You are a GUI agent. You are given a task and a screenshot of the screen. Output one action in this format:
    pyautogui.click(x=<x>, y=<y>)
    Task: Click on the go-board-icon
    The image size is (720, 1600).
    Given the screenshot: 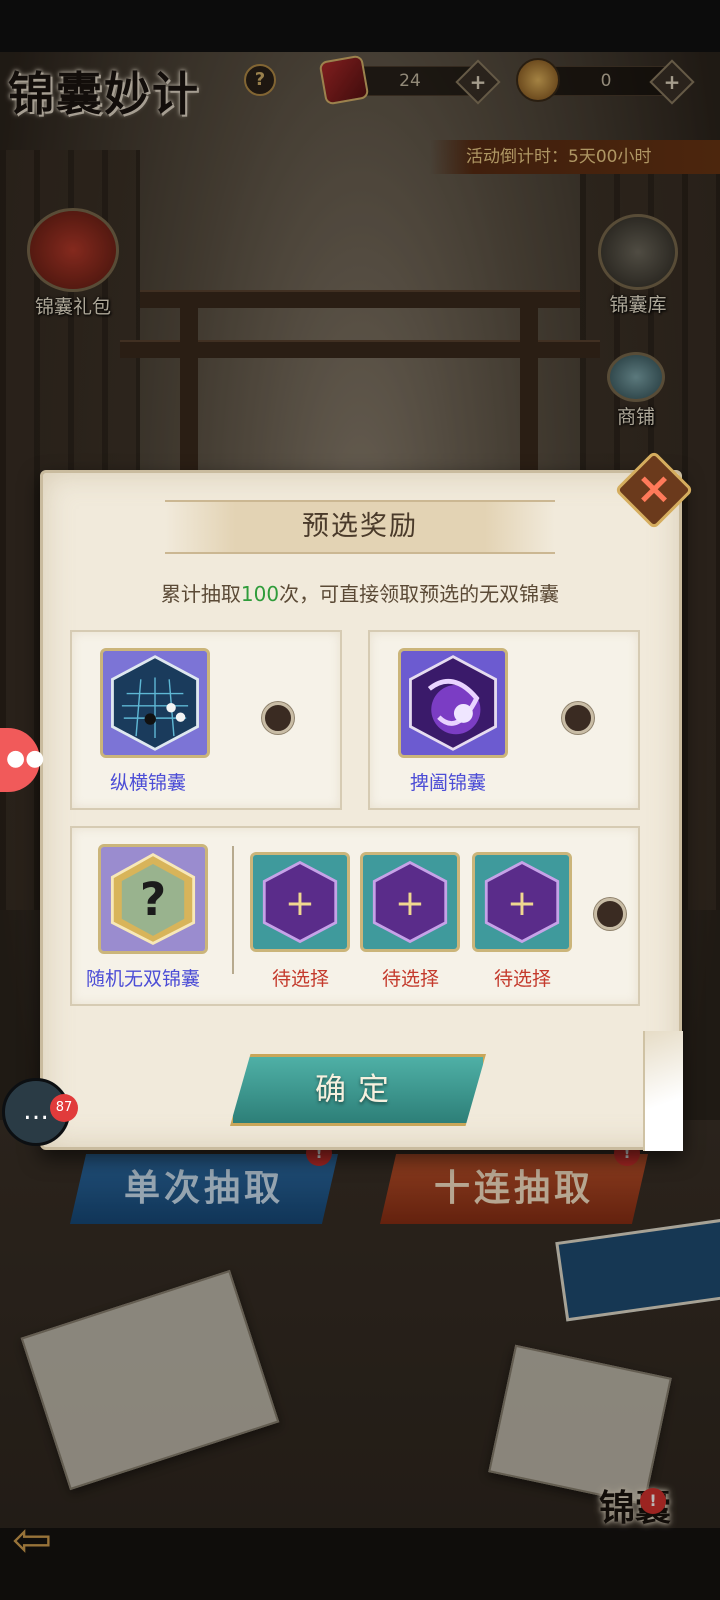 What is the action you would take?
    pyautogui.click(x=155, y=703)
    